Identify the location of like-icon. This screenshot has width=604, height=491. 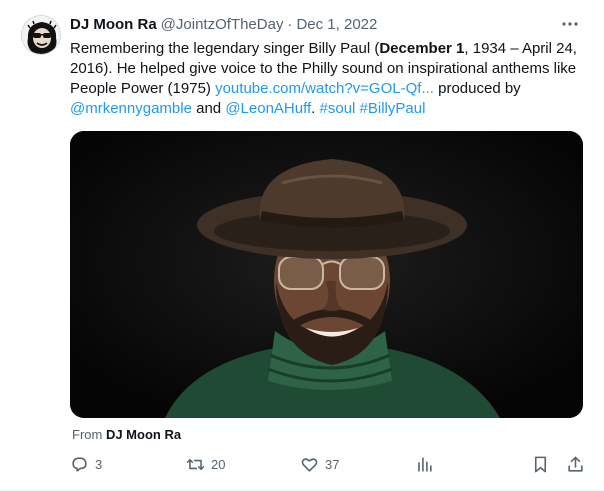
(309, 464).